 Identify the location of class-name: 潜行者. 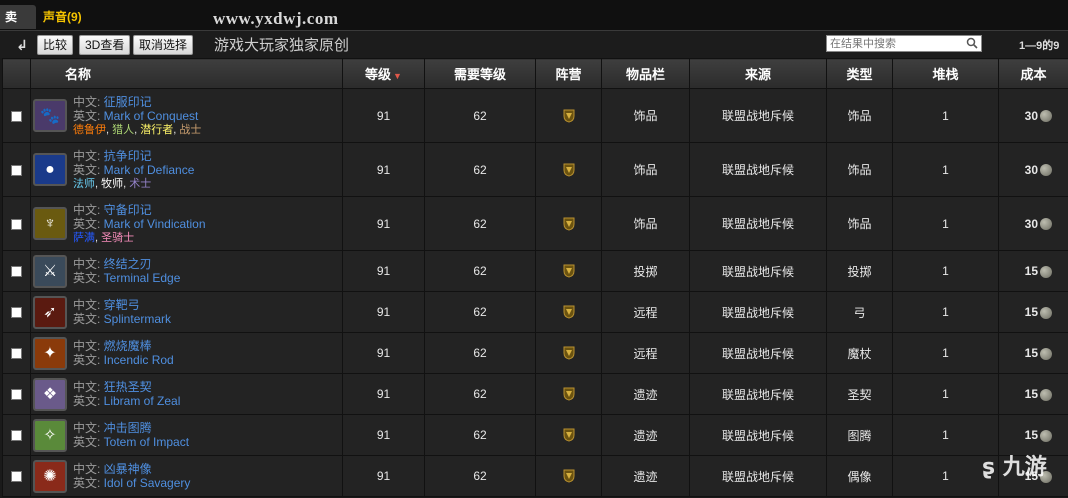
(156, 130).